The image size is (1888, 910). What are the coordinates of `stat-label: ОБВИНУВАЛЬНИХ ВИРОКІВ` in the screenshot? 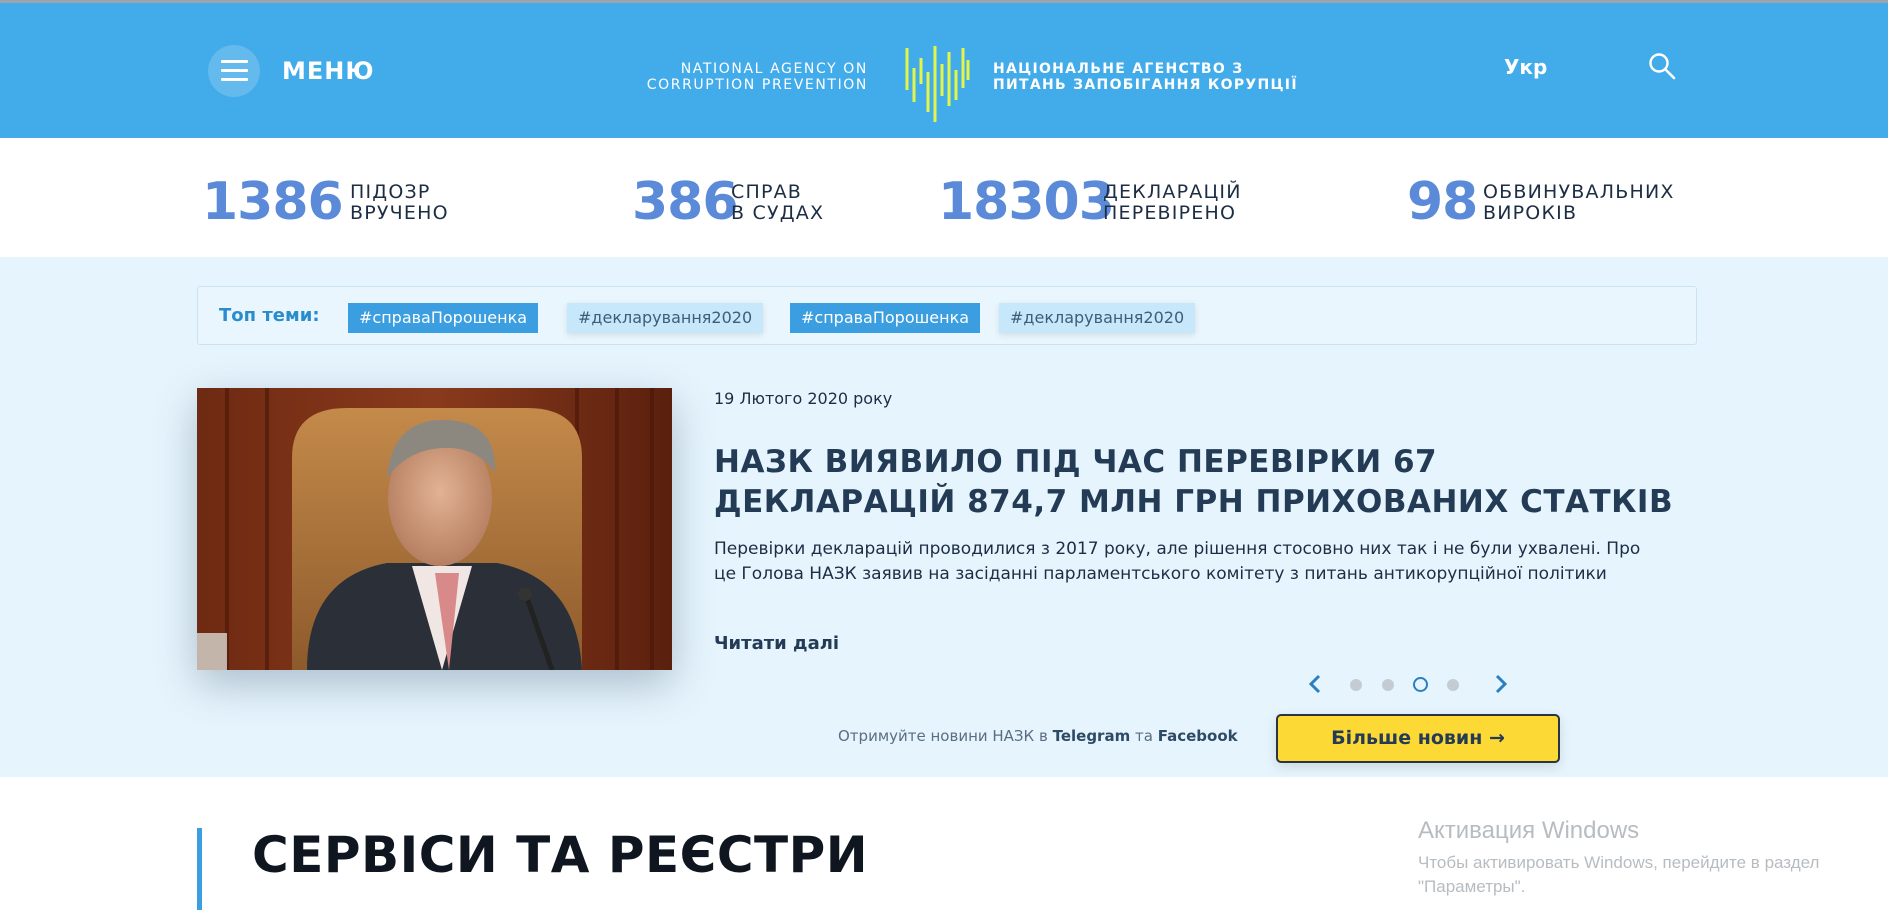 It's located at (1579, 202).